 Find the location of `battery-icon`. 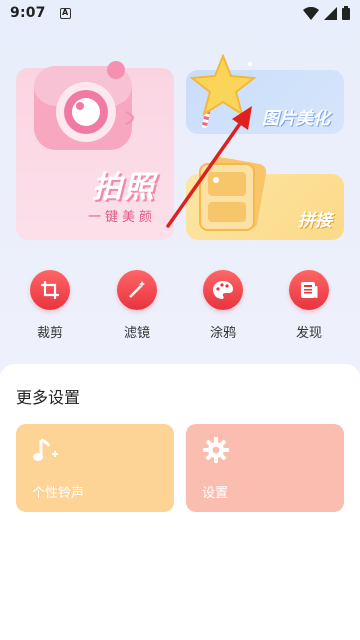

battery-icon is located at coordinates (346, 13).